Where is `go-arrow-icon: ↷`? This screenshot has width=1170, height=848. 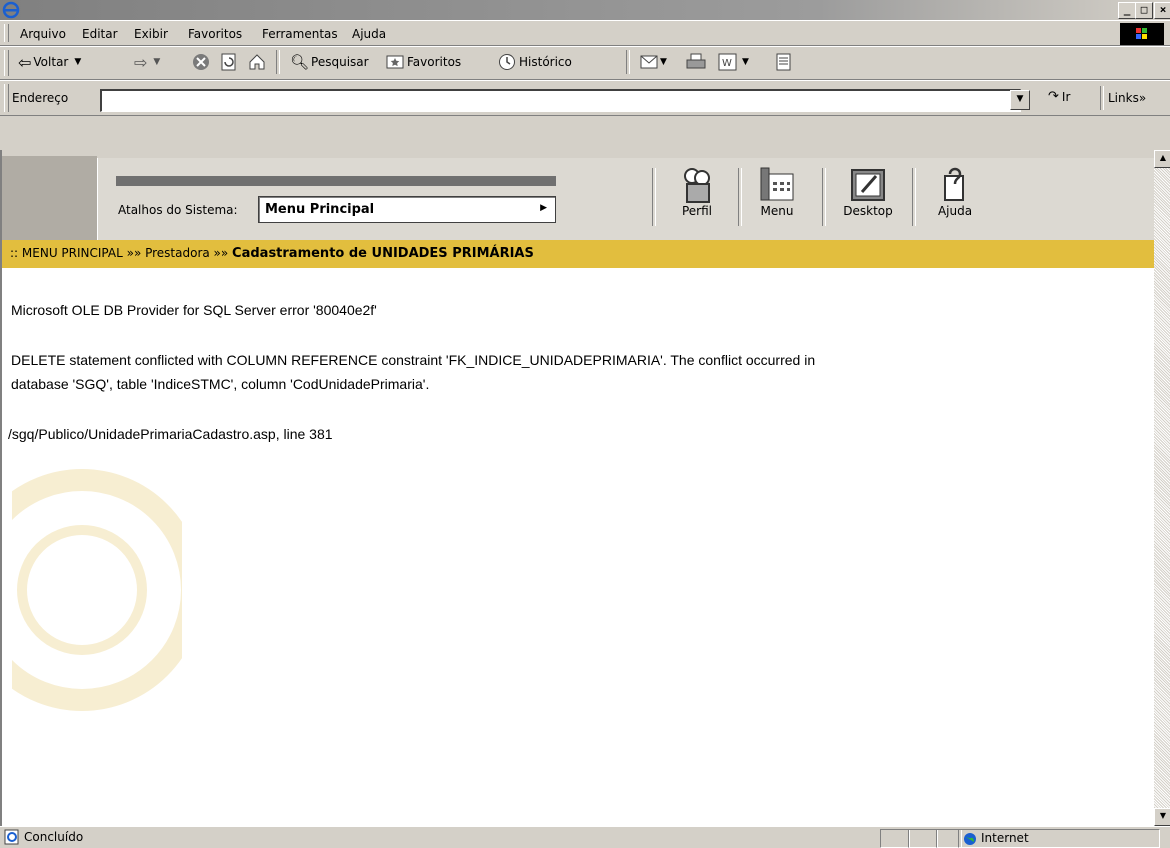
go-arrow-icon: ↷ is located at coordinates (1053, 96).